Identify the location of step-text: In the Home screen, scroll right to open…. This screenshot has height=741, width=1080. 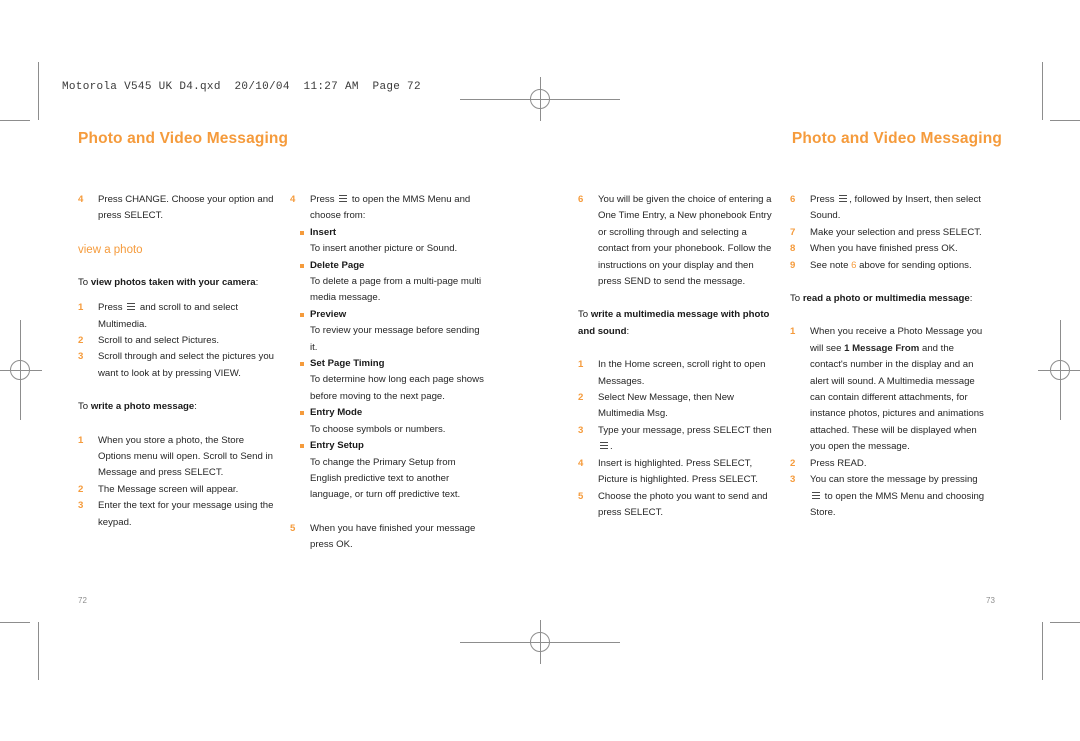
(682, 373).